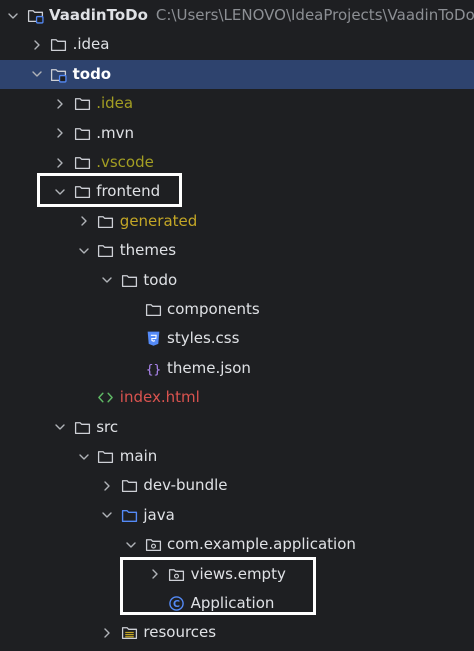 This screenshot has height=651, width=474. What do you see at coordinates (232, 603) in the screenshot?
I see `tree-row-label: Application` at bounding box center [232, 603].